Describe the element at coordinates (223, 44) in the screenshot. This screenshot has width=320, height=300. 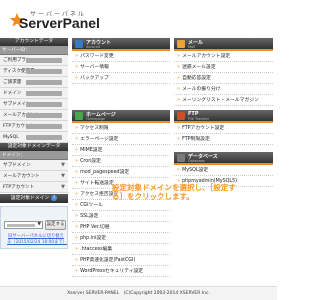
I see `mail-panel-header: メール Mail` at that location.